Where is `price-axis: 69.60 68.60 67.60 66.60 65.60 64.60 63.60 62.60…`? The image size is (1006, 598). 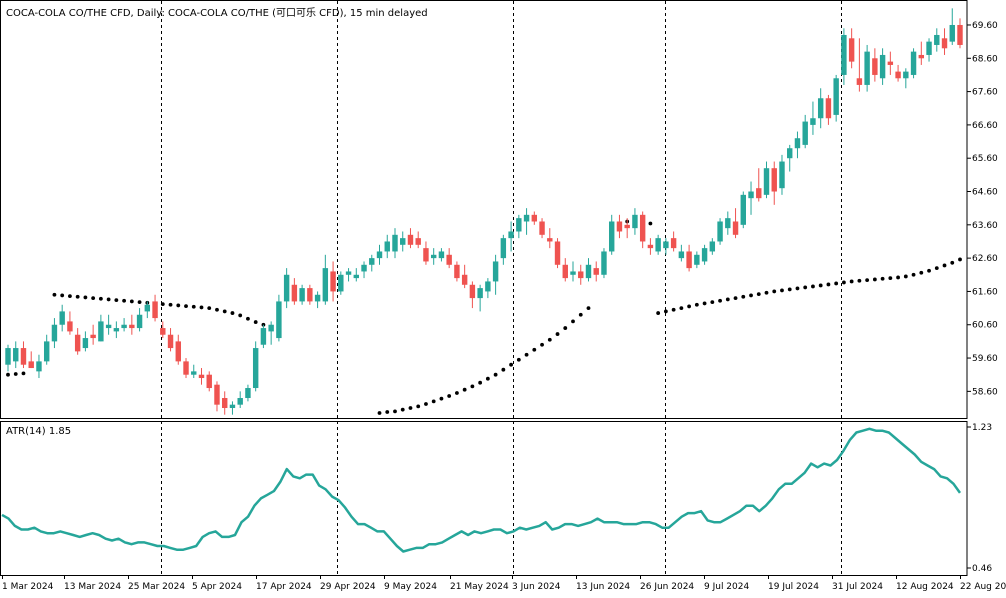
price-axis: 69.60 68.60 67.60 66.60 65.60 64.60 63.60 62.60… is located at coordinates (982, 209).